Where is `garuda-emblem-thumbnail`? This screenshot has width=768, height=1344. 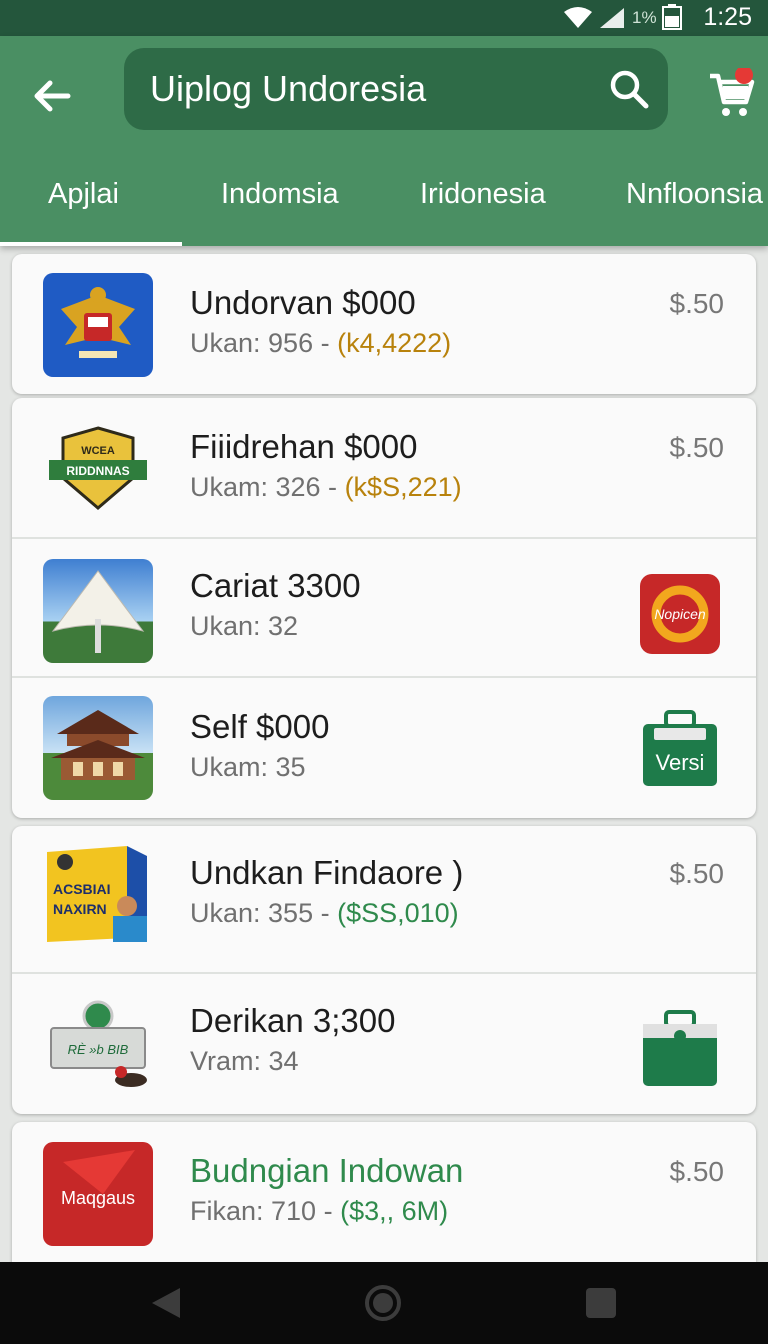
garuda-emblem-thumbnail is located at coordinates (98, 325).